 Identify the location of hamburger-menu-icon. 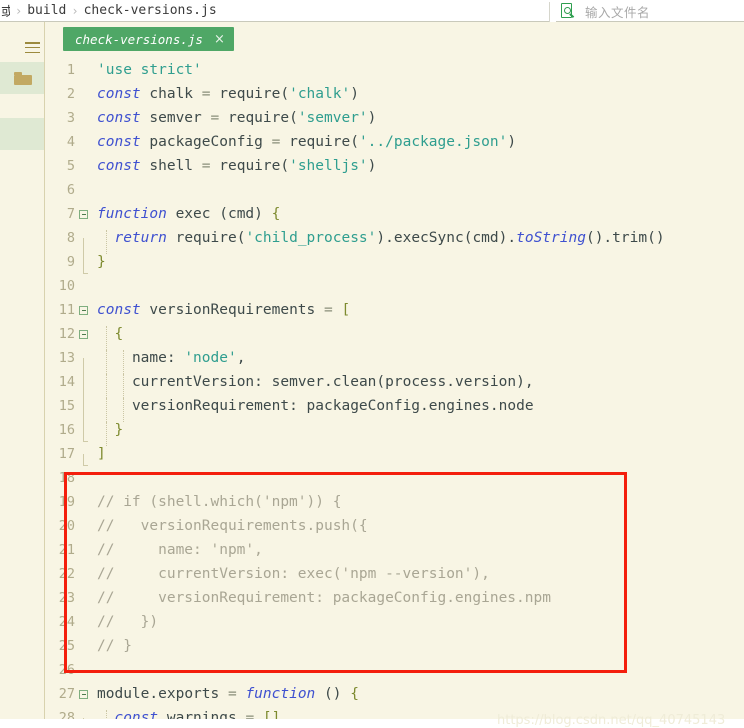
(32, 48).